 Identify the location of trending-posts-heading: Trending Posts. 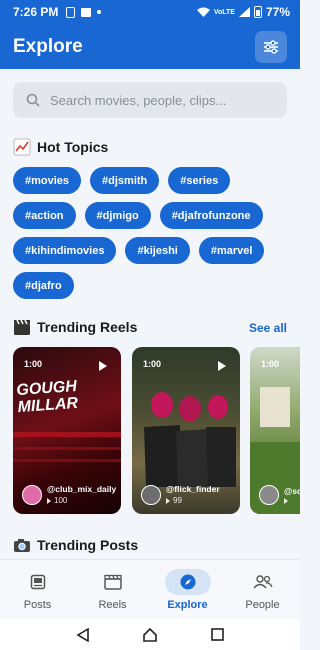
(75, 545).